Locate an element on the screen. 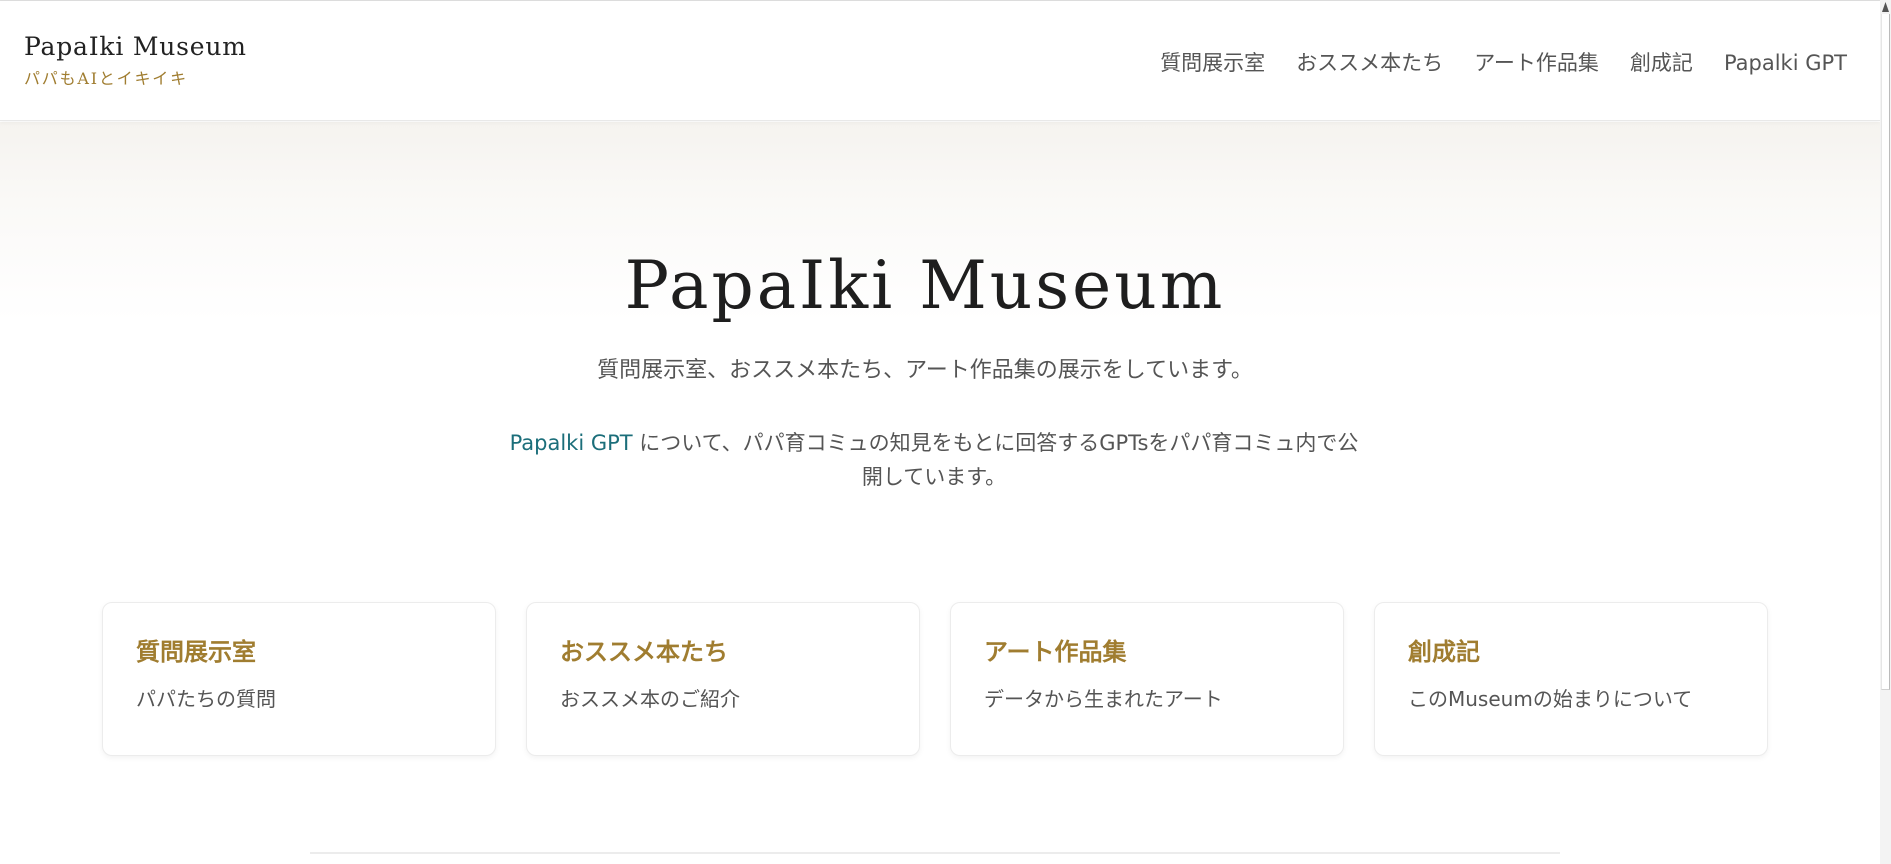  card-description: おススメ本のご紹介 is located at coordinates (650, 699).